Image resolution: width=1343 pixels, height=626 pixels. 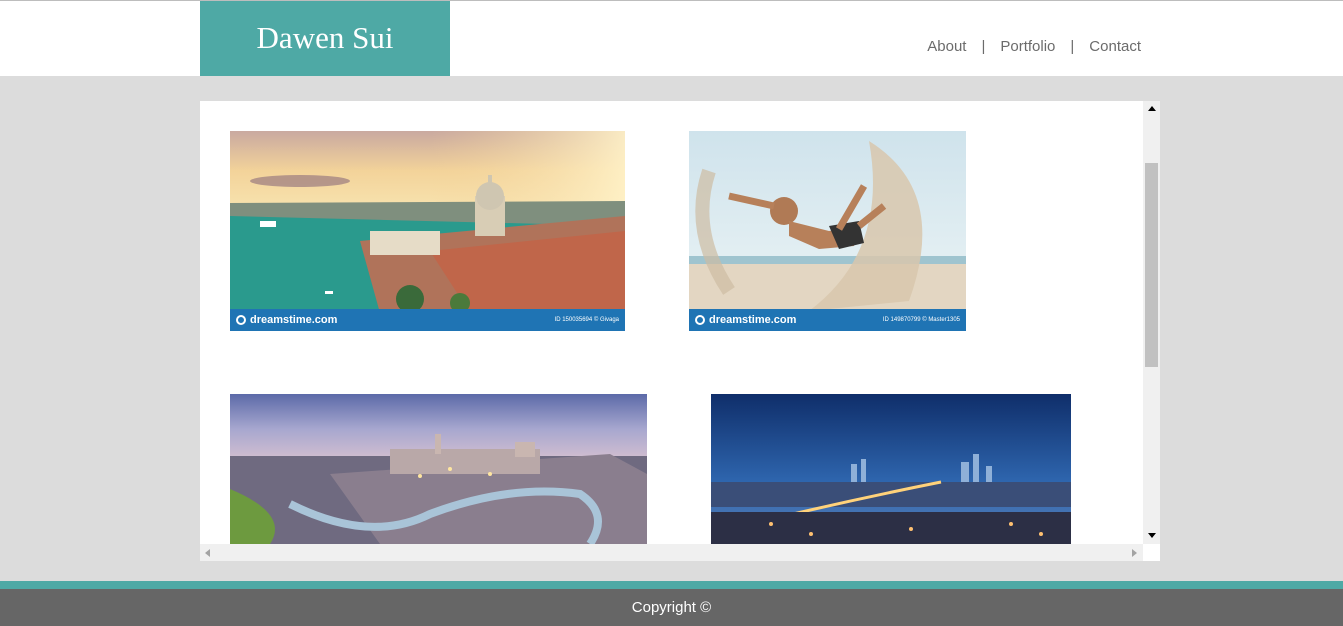 I want to click on site-header: Dawen Sui About | Portfolio | Contact, so click(x=671, y=38).